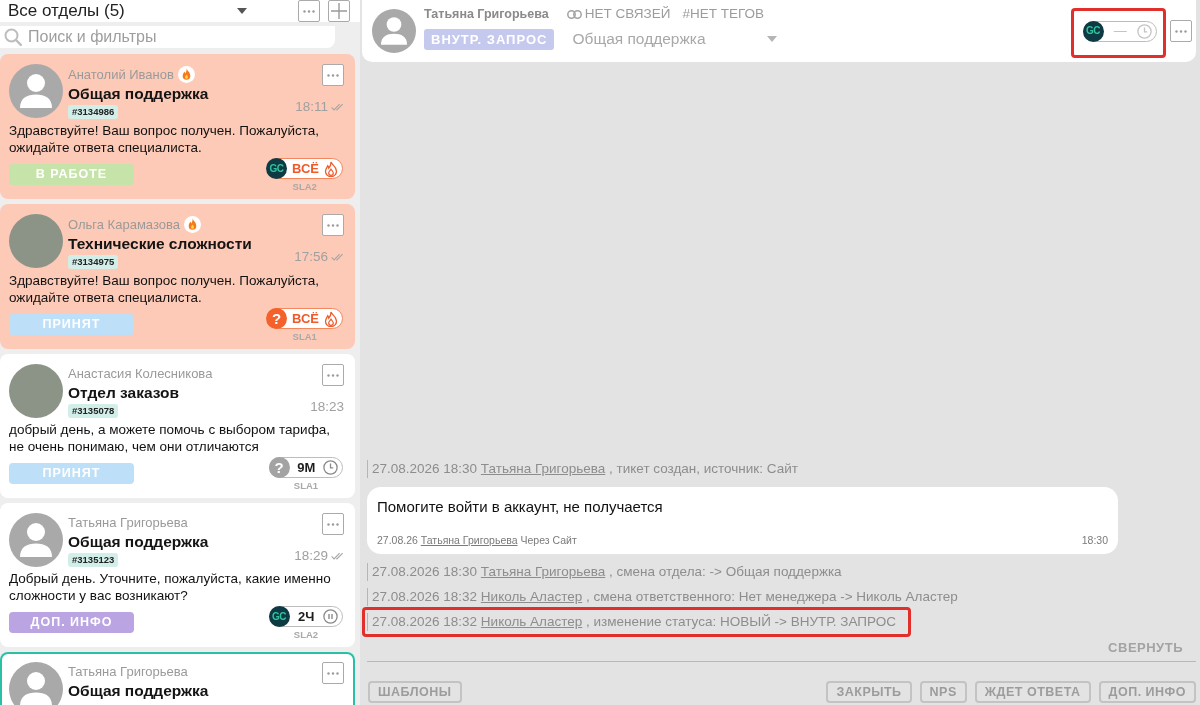 The image size is (1200, 705). Describe the element at coordinates (170, 438) in the screenshot. I see `message-preview: добрый день, а можете помочь с выбором тарифа, не очень понимаю, чем они отличаются` at that location.